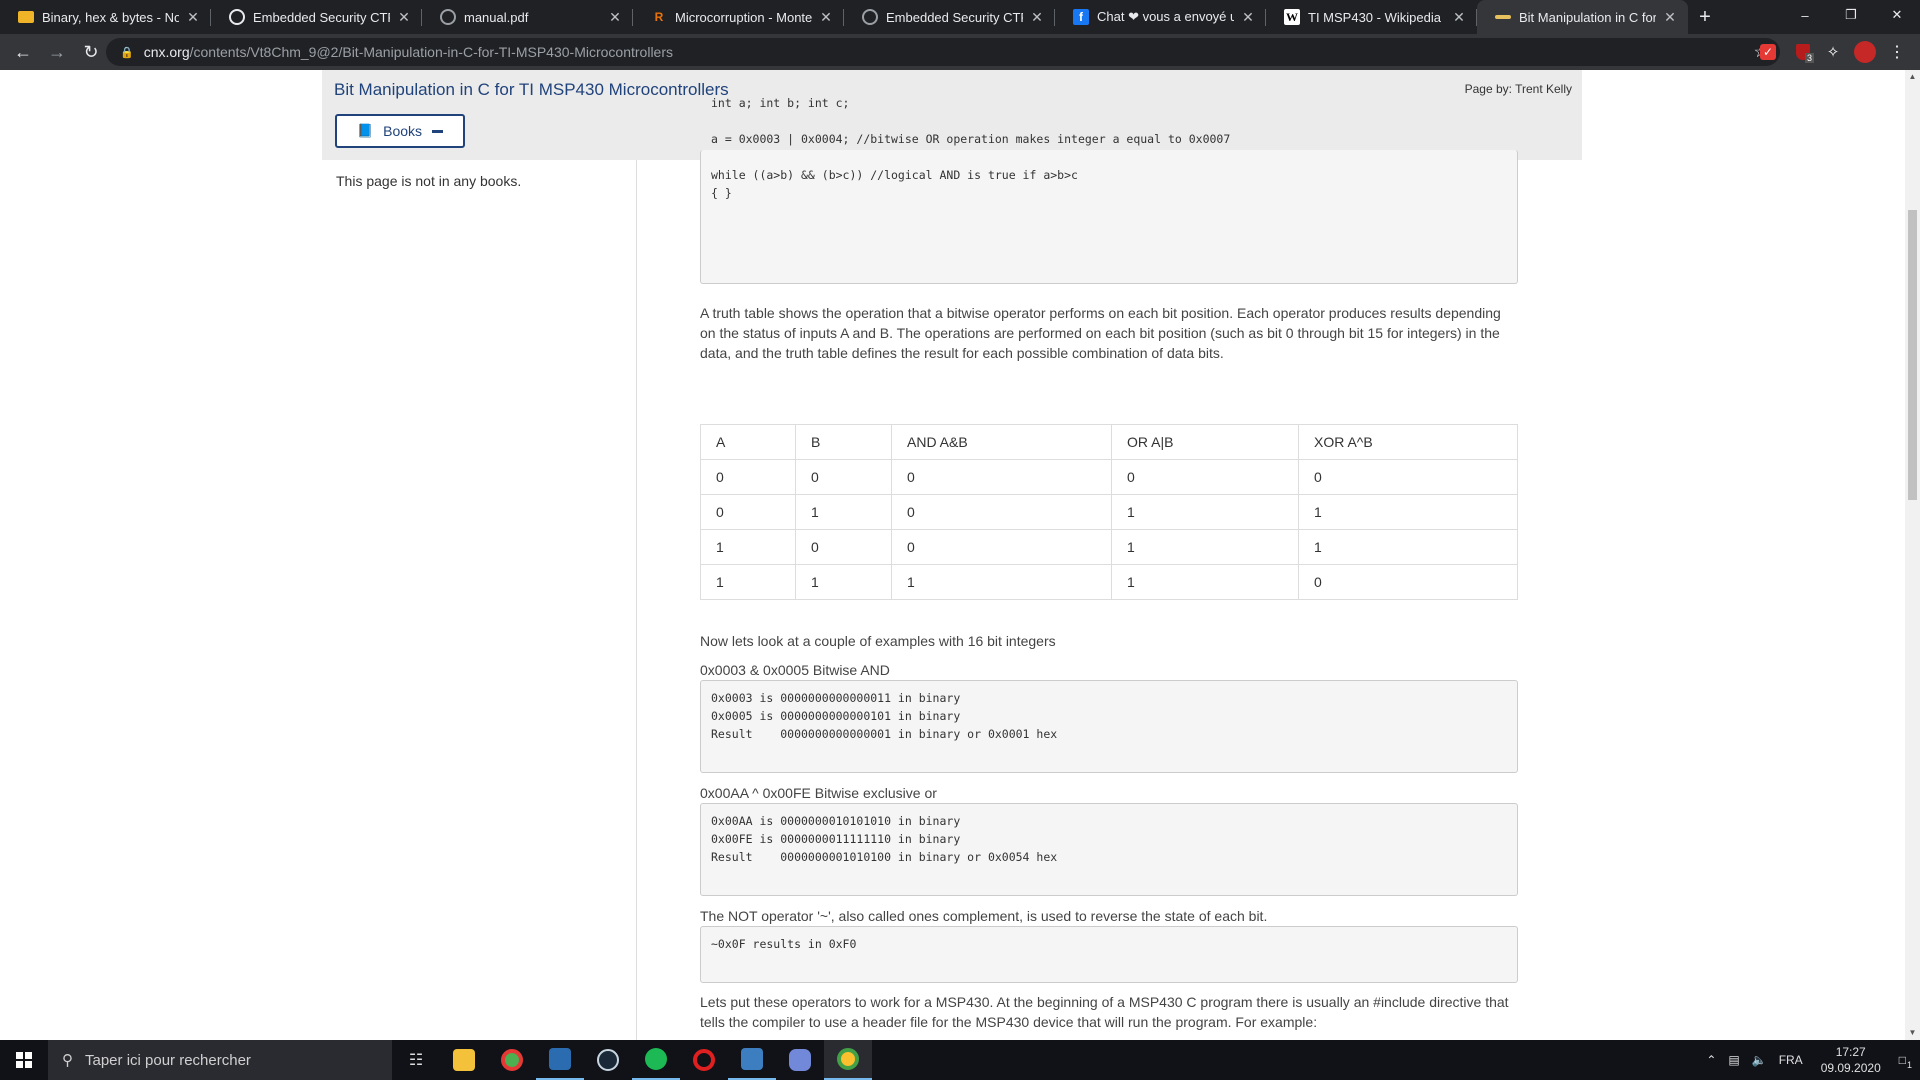  What do you see at coordinates (67, 1060) in the screenshot?
I see `search-icon: ⚲` at bounding box center [67, 1060].